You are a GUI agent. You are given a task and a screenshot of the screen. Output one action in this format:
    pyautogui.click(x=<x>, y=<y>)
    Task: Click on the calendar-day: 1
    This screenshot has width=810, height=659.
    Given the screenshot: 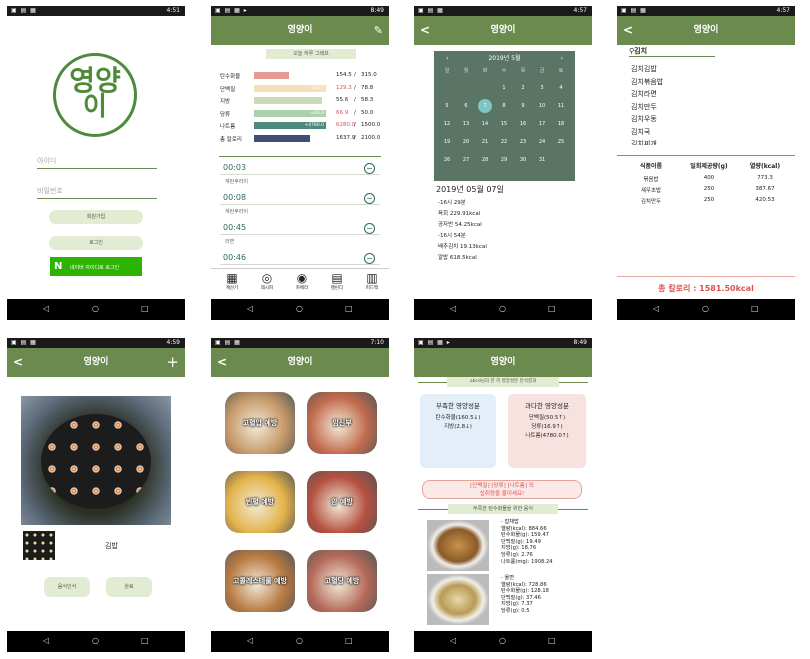 What is the action you would take?
    pyautogui.click(x=504, y=88)
    